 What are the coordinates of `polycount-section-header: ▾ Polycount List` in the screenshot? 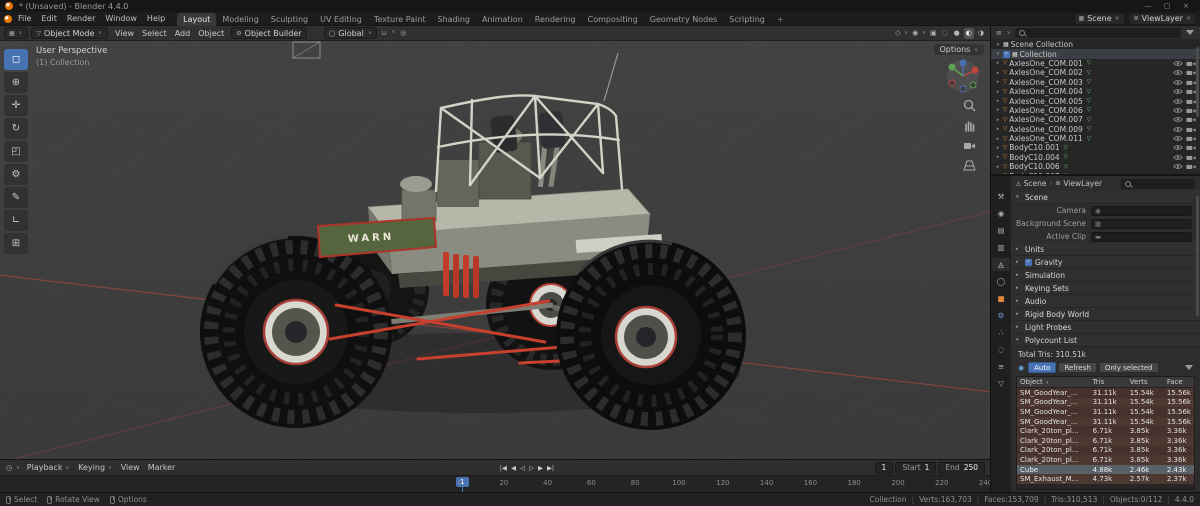 It's located at (1105, 340).